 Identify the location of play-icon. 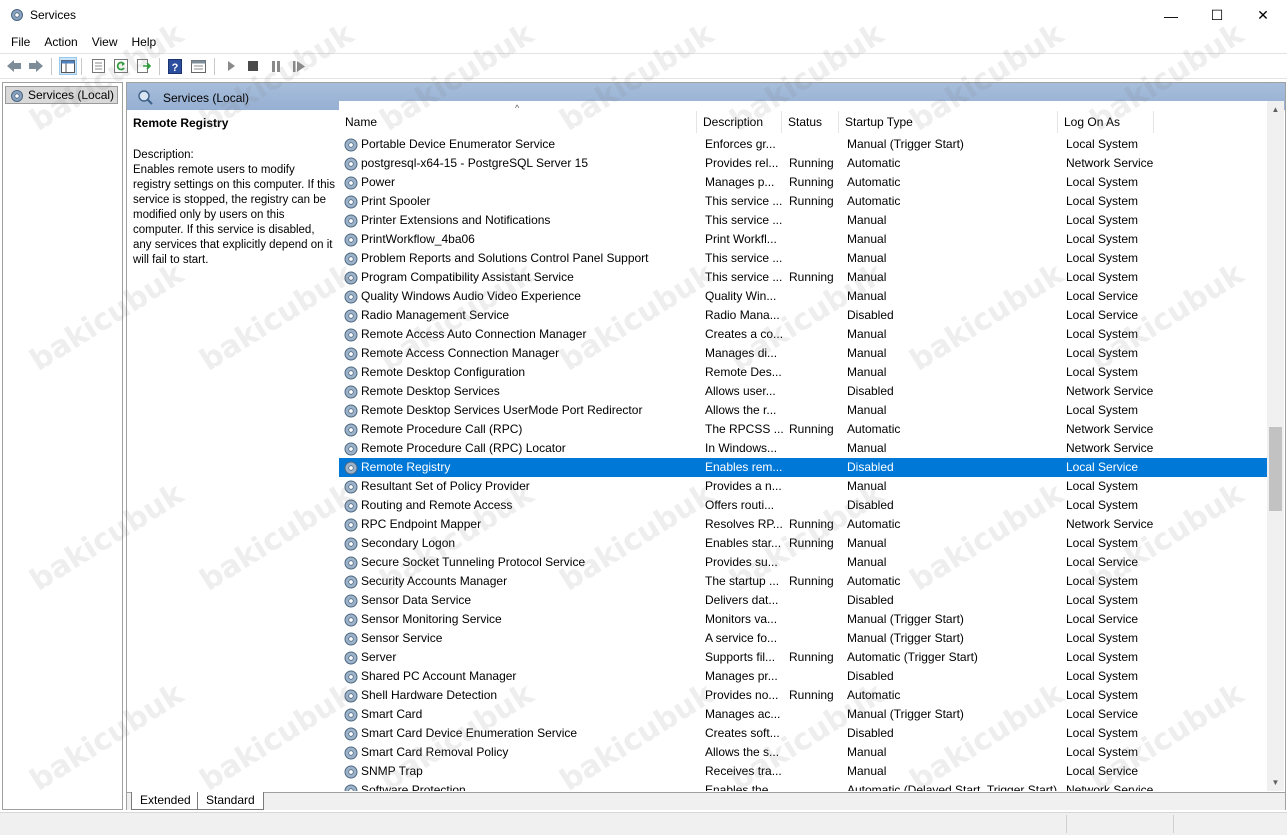
(231, 66).